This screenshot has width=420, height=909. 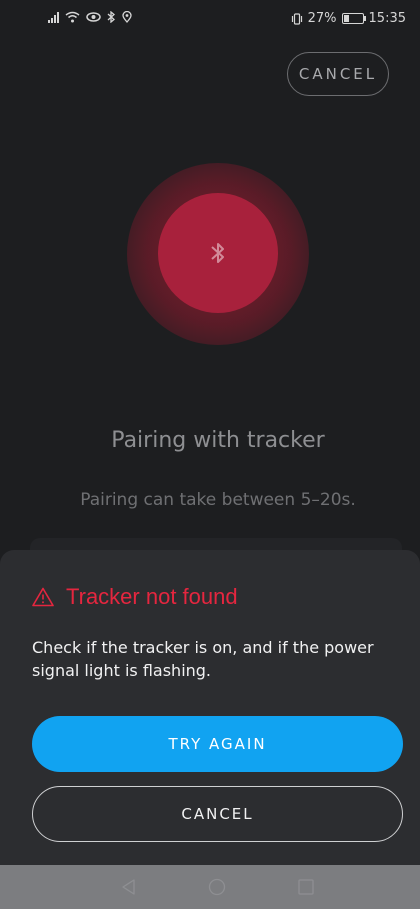 I want to click on header-cancel-button: CANCEL, so click(x=338, y=74).